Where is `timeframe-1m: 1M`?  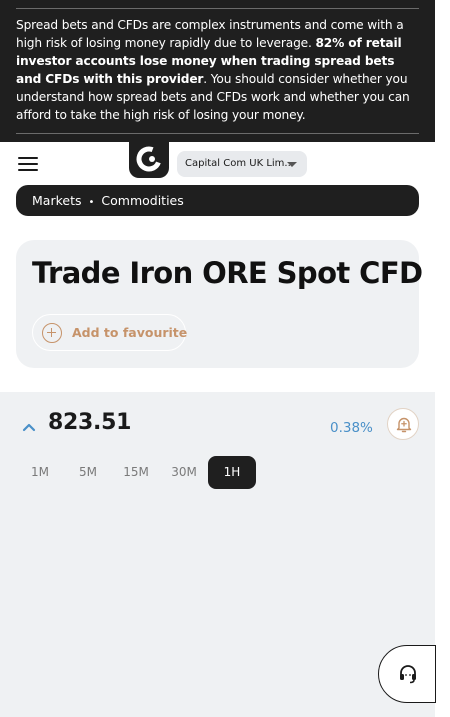
timeframe-1m: 1M is located at coordinates (40, 472).